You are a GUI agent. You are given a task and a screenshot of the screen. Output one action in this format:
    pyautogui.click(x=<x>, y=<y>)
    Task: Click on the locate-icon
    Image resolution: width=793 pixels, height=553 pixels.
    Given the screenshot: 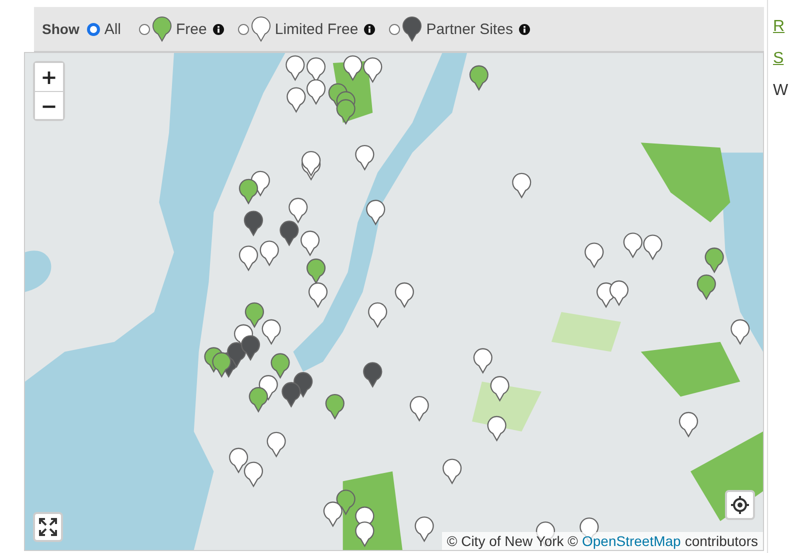 What is the action you would take?
    pyautogui.click(x=740, y=505)
    